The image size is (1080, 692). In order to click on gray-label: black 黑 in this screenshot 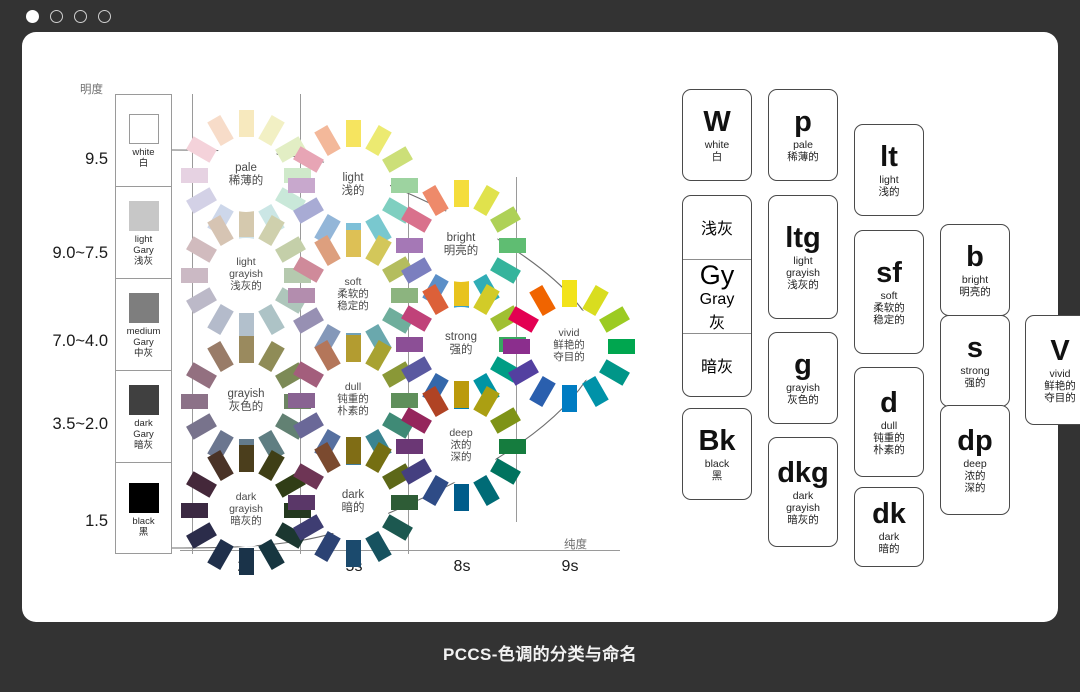, I will do `click(143, 526)`.